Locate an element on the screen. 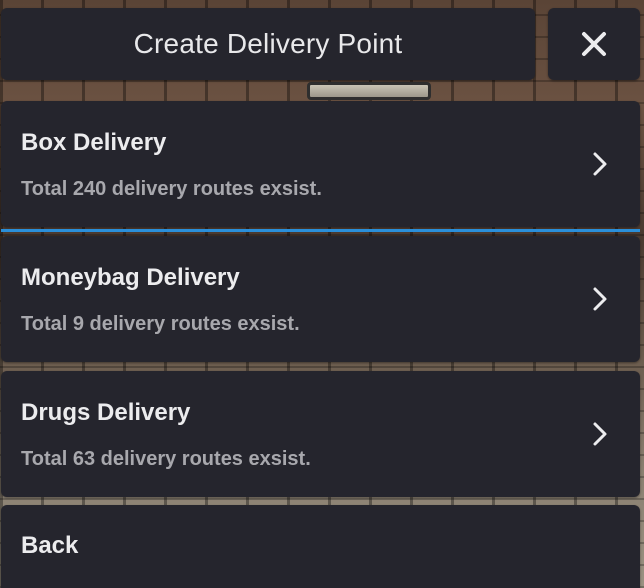 The image size is (644, 588). close-button is located at coordinates (594, 44).